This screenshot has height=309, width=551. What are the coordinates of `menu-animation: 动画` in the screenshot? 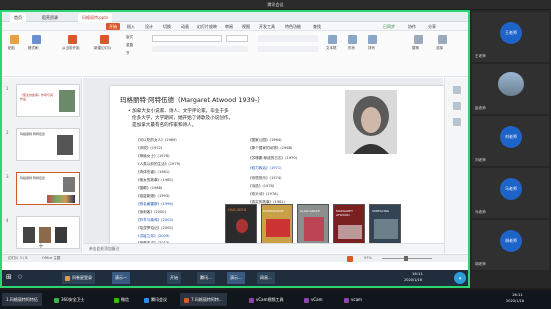 It's located at (185, 26).